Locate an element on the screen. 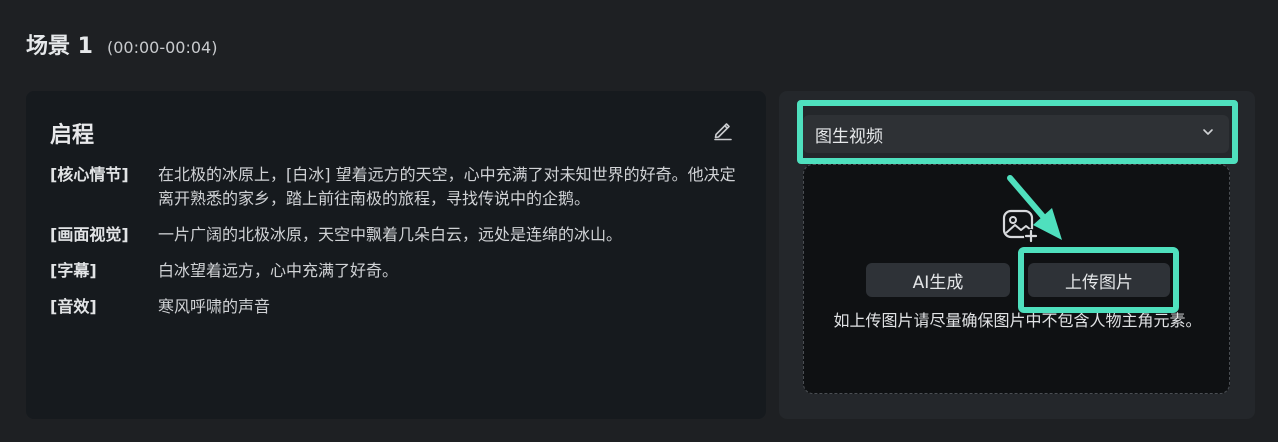  story-title: 启程 is located at coordinates (72, 135).